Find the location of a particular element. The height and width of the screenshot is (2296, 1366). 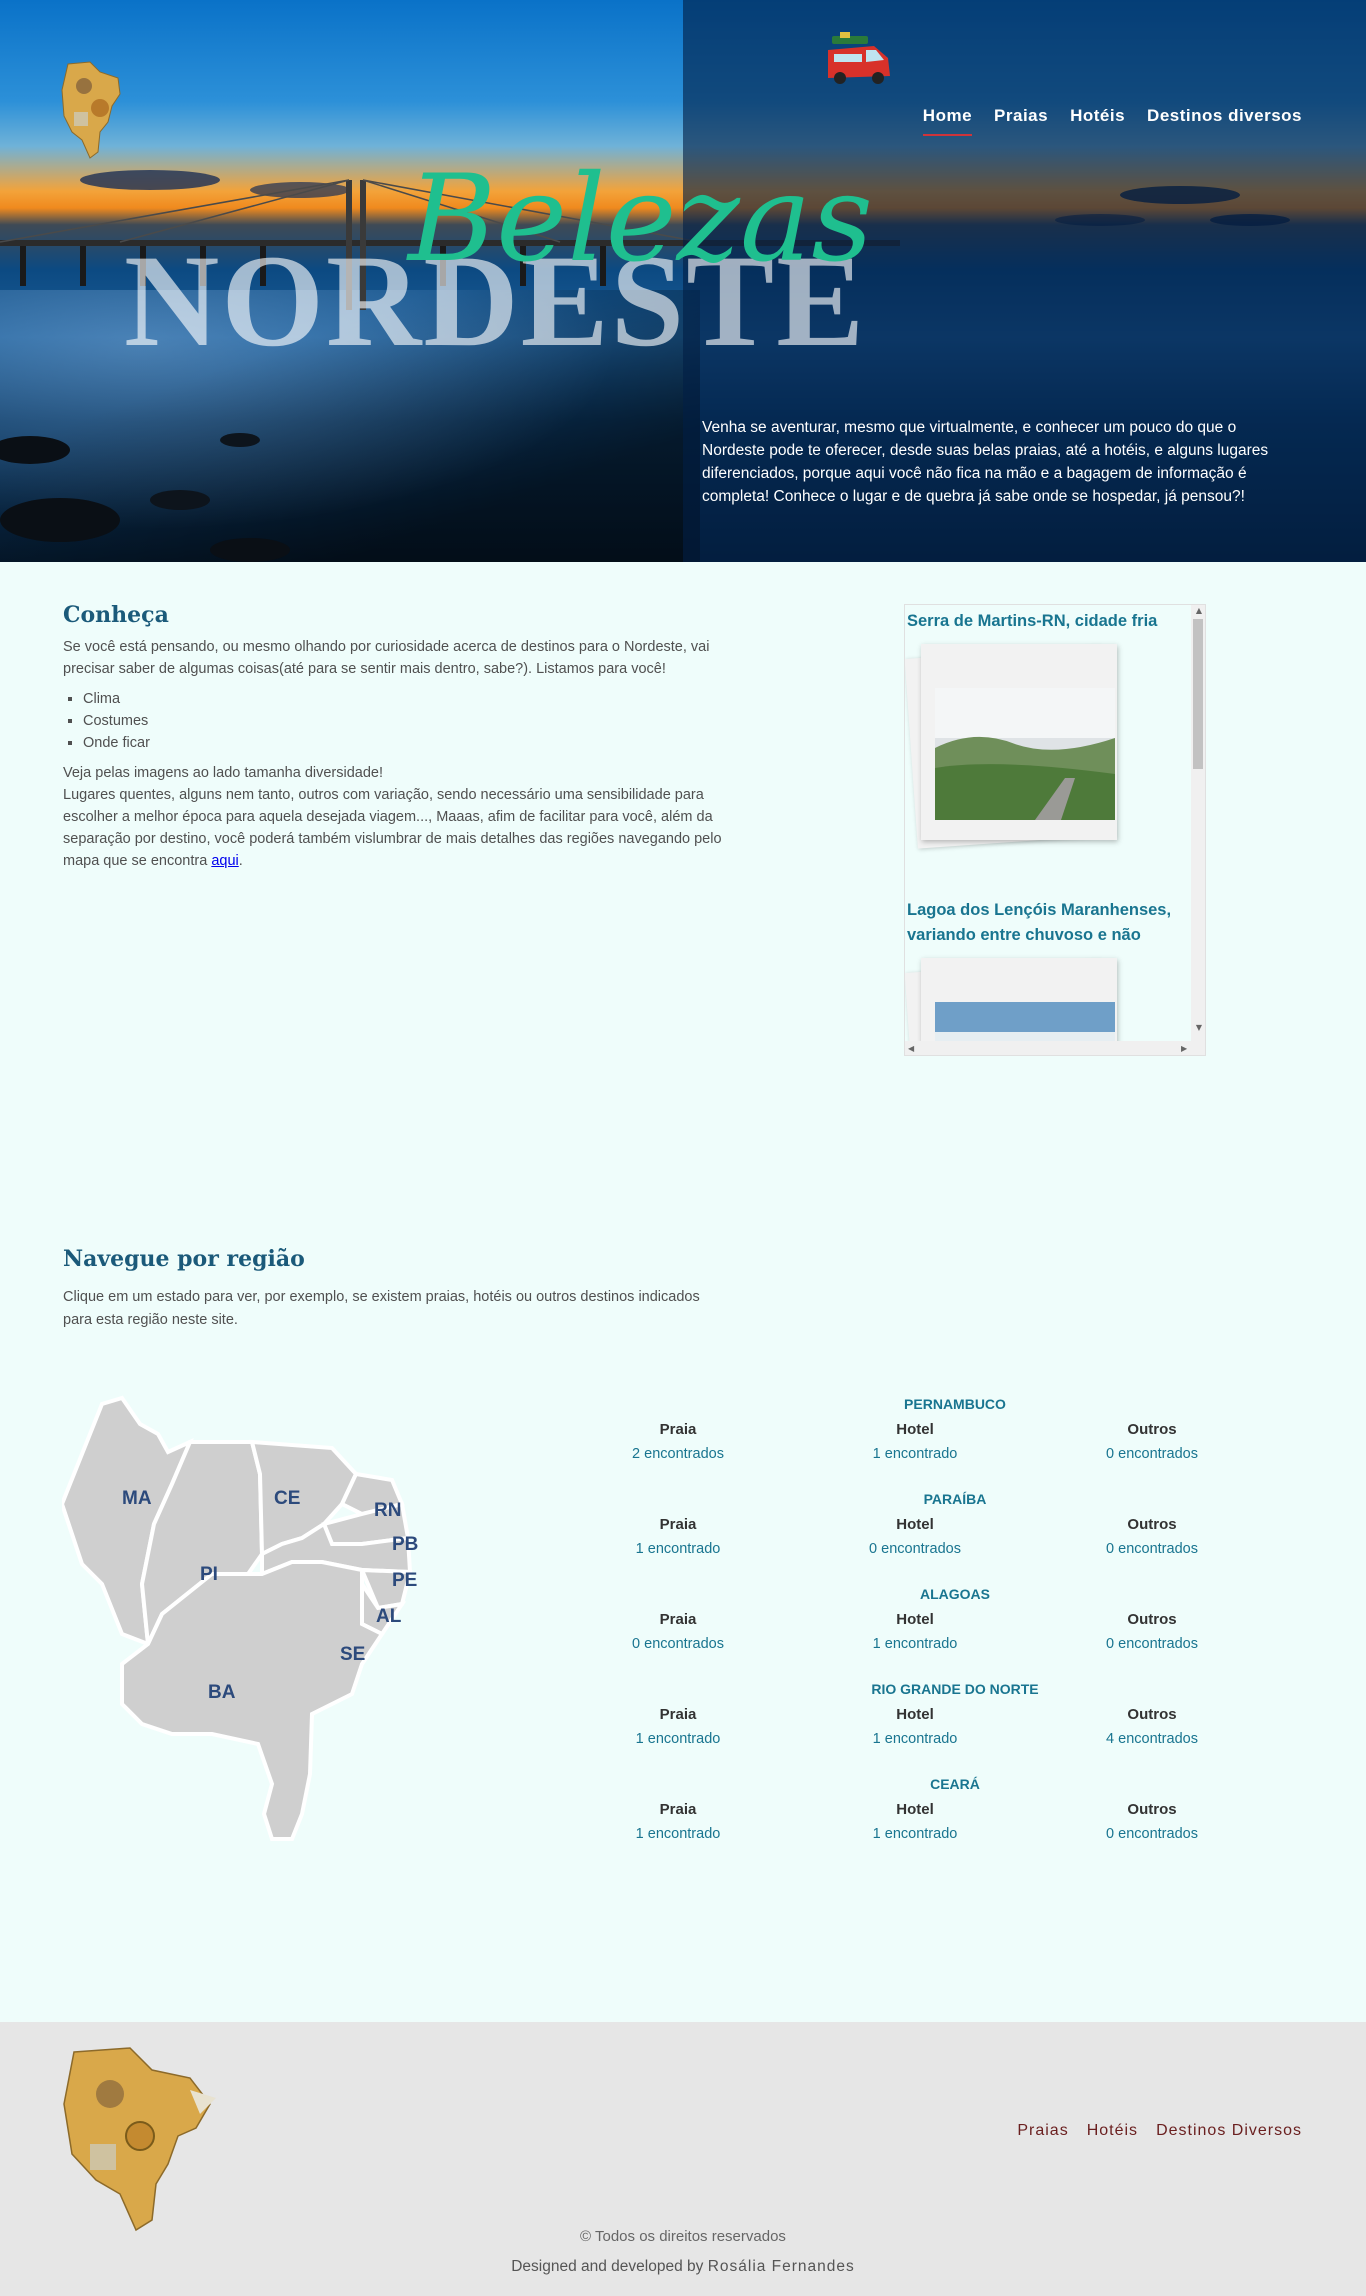

list-item: Costumes is located at coordinates (413, 721).